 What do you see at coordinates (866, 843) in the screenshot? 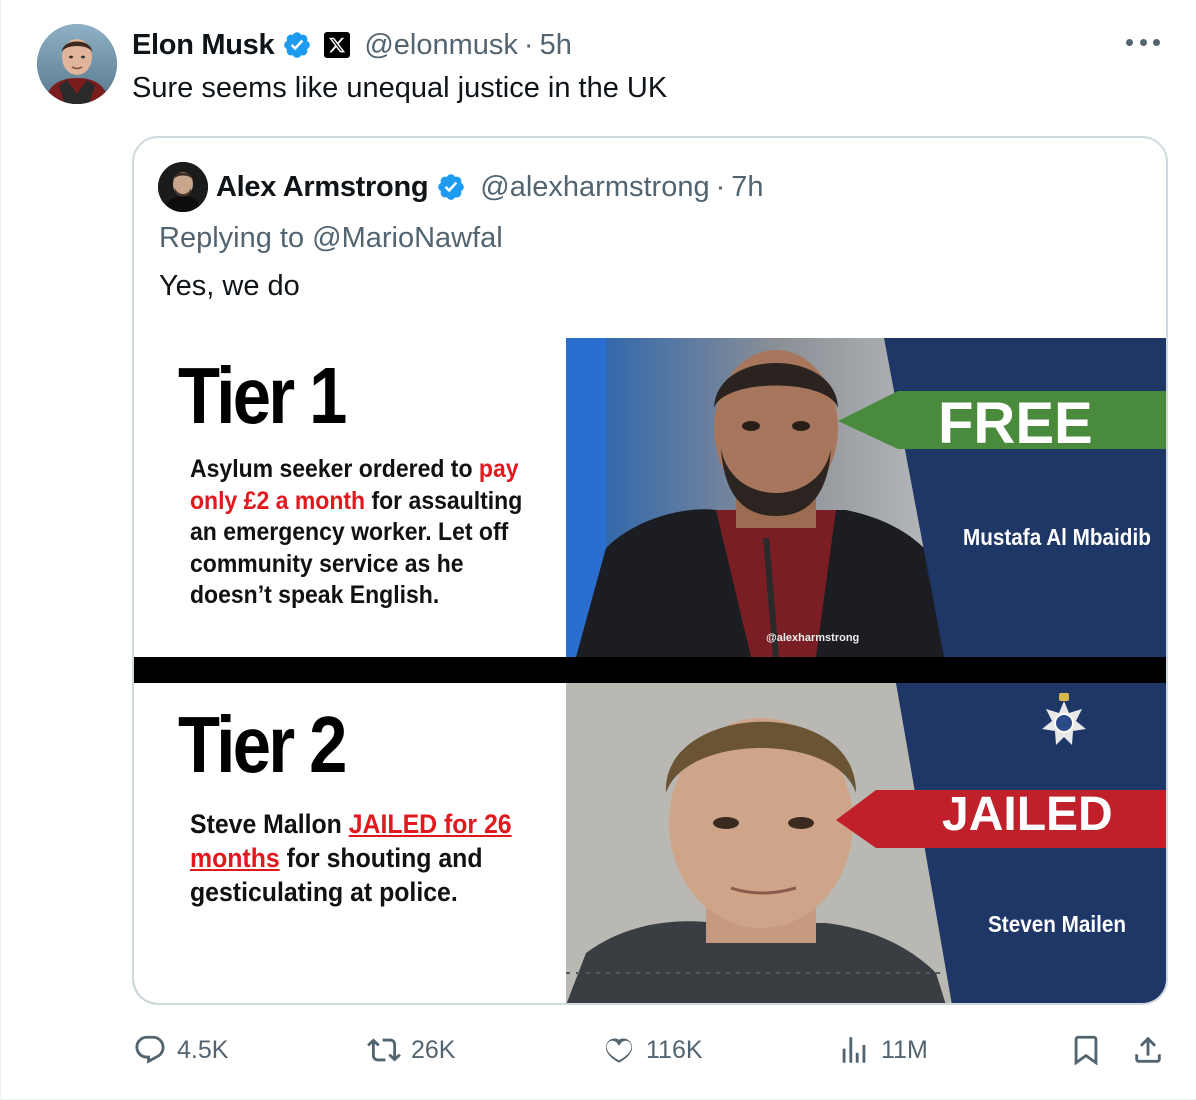
I see `tier2-photo: JAILED Steven Mailen` at bounding box center [866, 843].